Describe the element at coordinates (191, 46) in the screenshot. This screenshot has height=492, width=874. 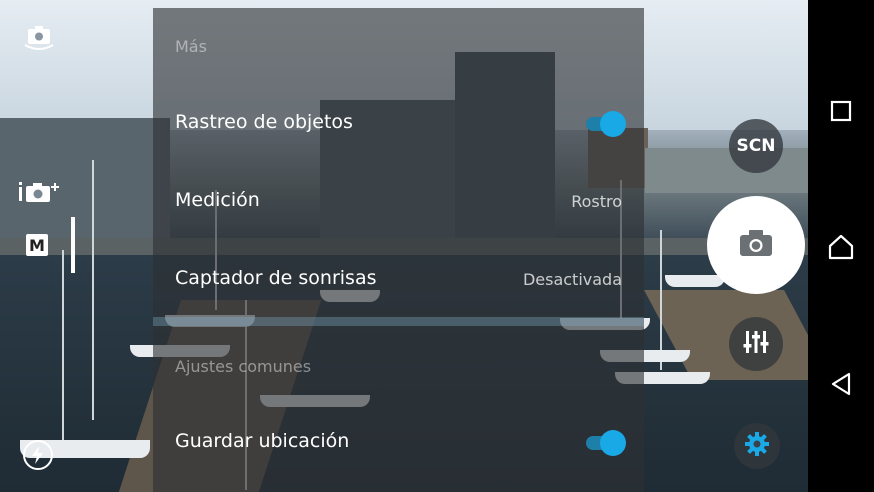
I see `section-header-more: Más` at that location.